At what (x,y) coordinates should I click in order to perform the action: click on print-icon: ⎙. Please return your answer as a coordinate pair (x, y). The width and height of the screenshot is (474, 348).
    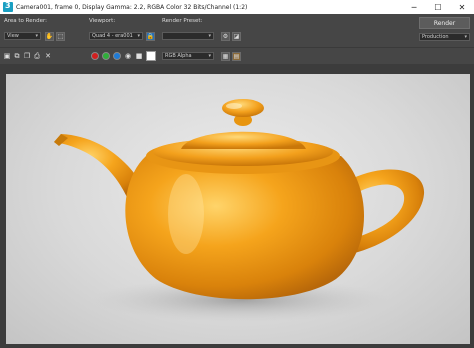
    Looking at the image, I should click on (37, 56).